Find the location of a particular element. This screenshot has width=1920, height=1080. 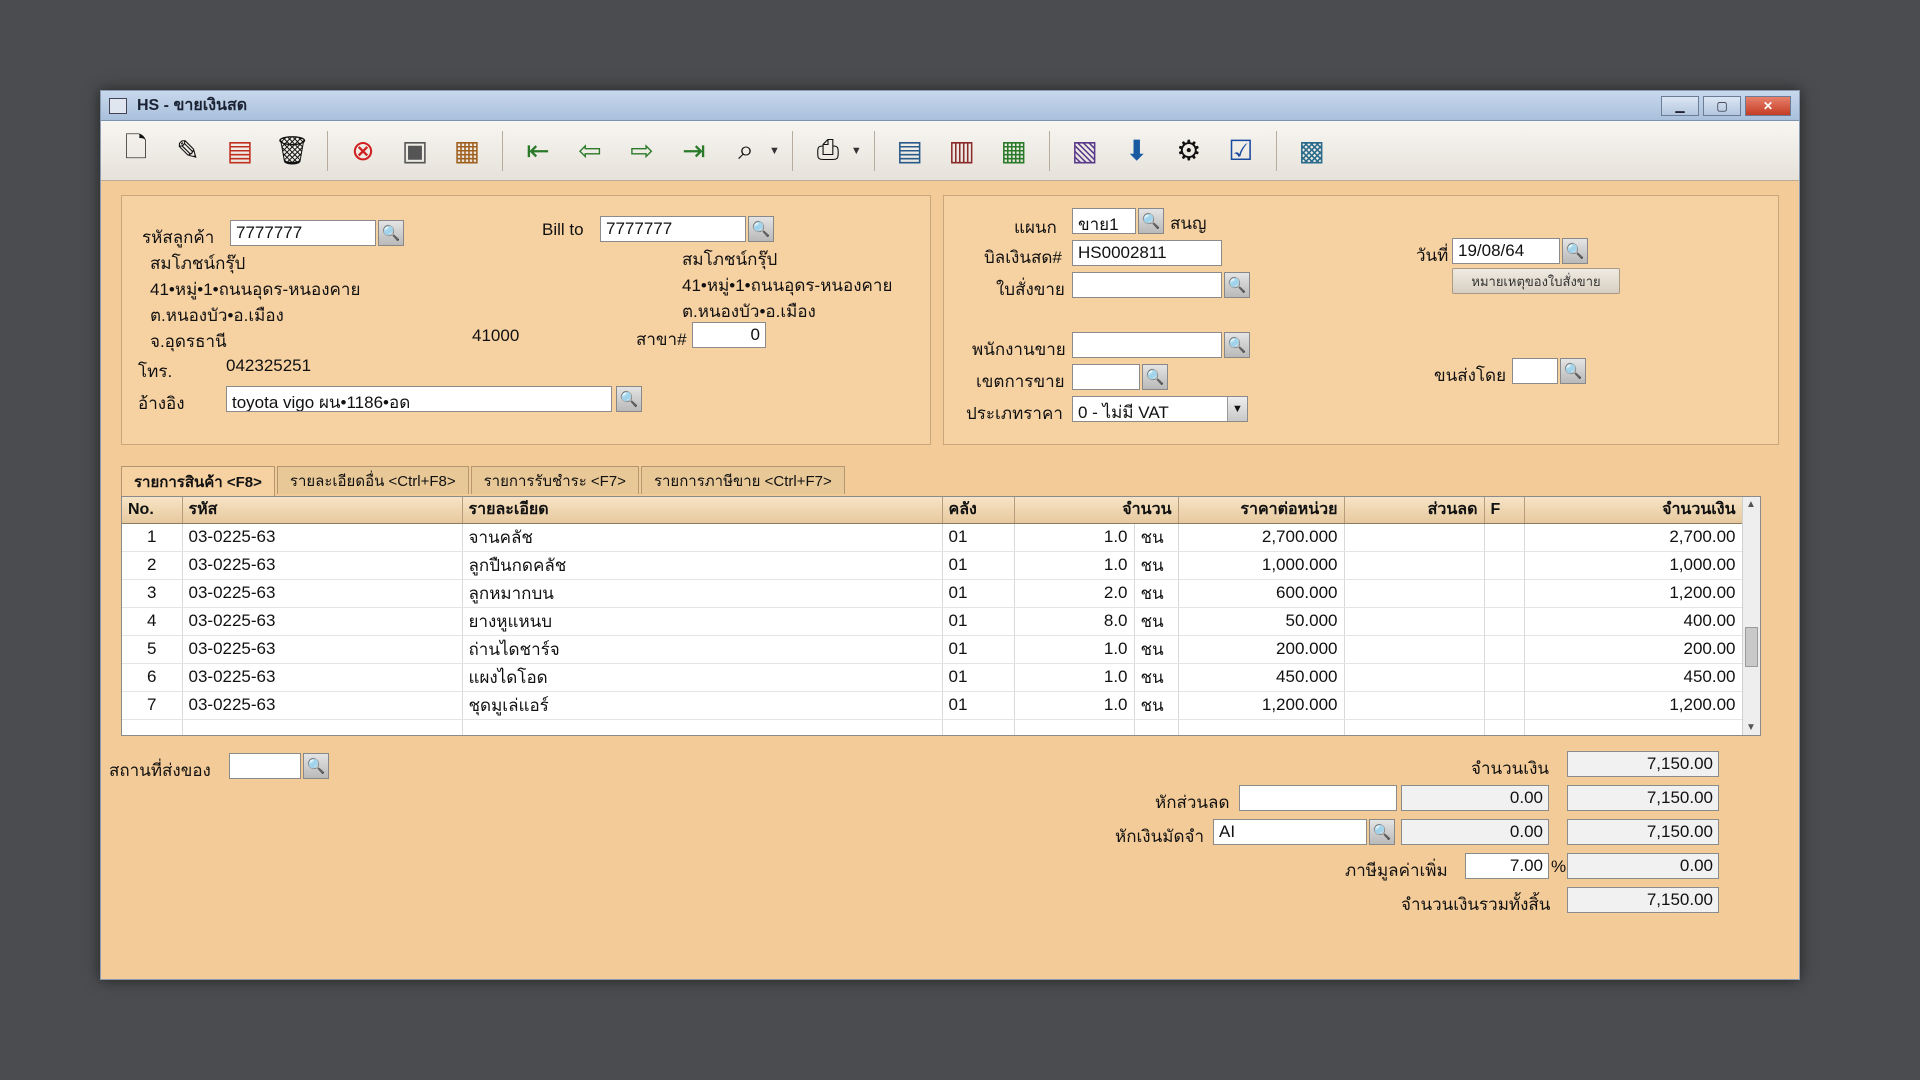

cell-price: 1,200.000 is located at coordinates (1261, 705).